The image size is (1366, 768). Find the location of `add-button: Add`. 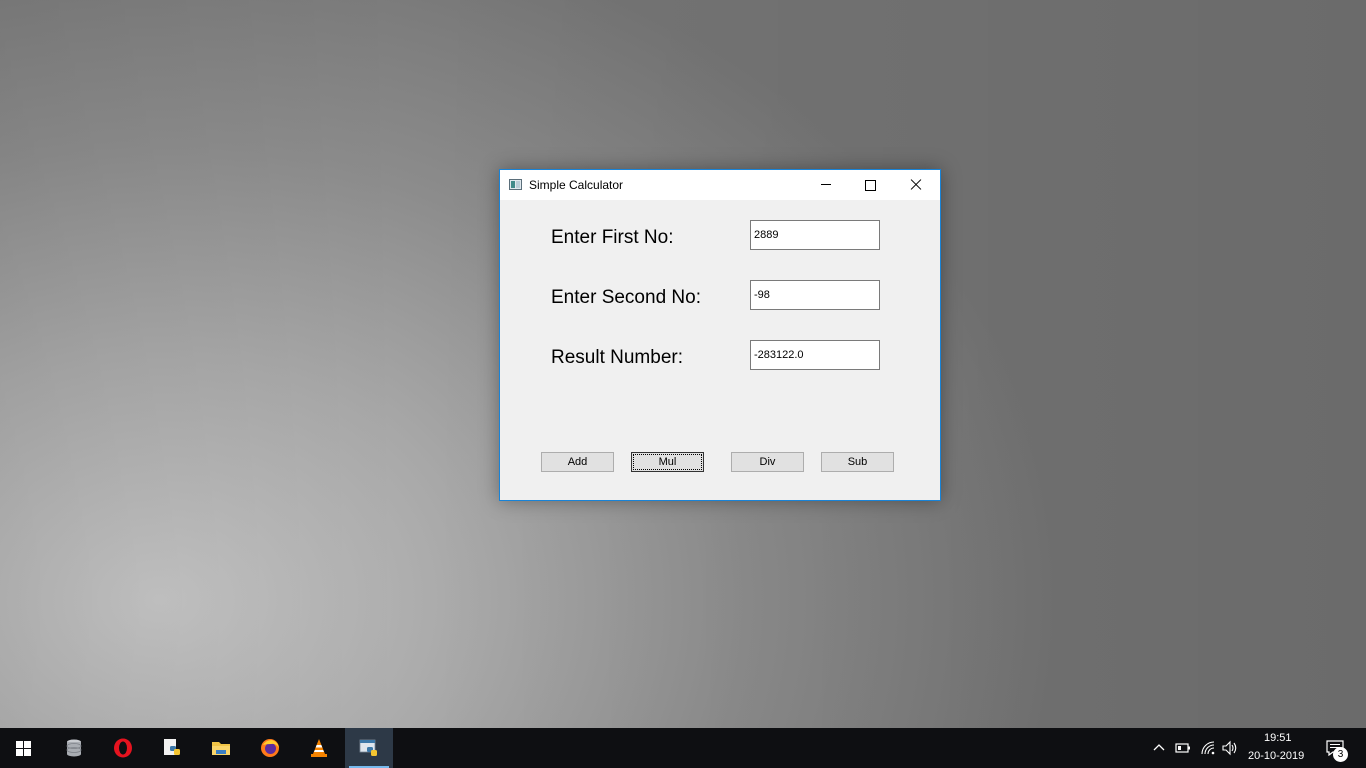

add-button: Add is located at coordinates (577, 462).